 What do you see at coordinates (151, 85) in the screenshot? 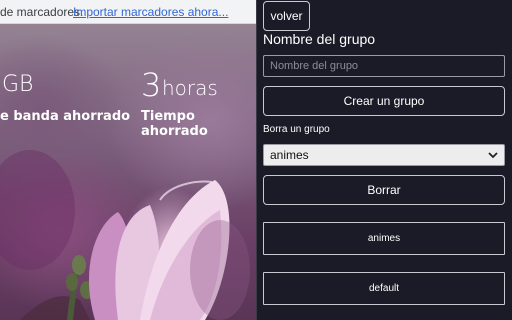
I see `time-saved-number: 3` at bounding box center [151, 85].